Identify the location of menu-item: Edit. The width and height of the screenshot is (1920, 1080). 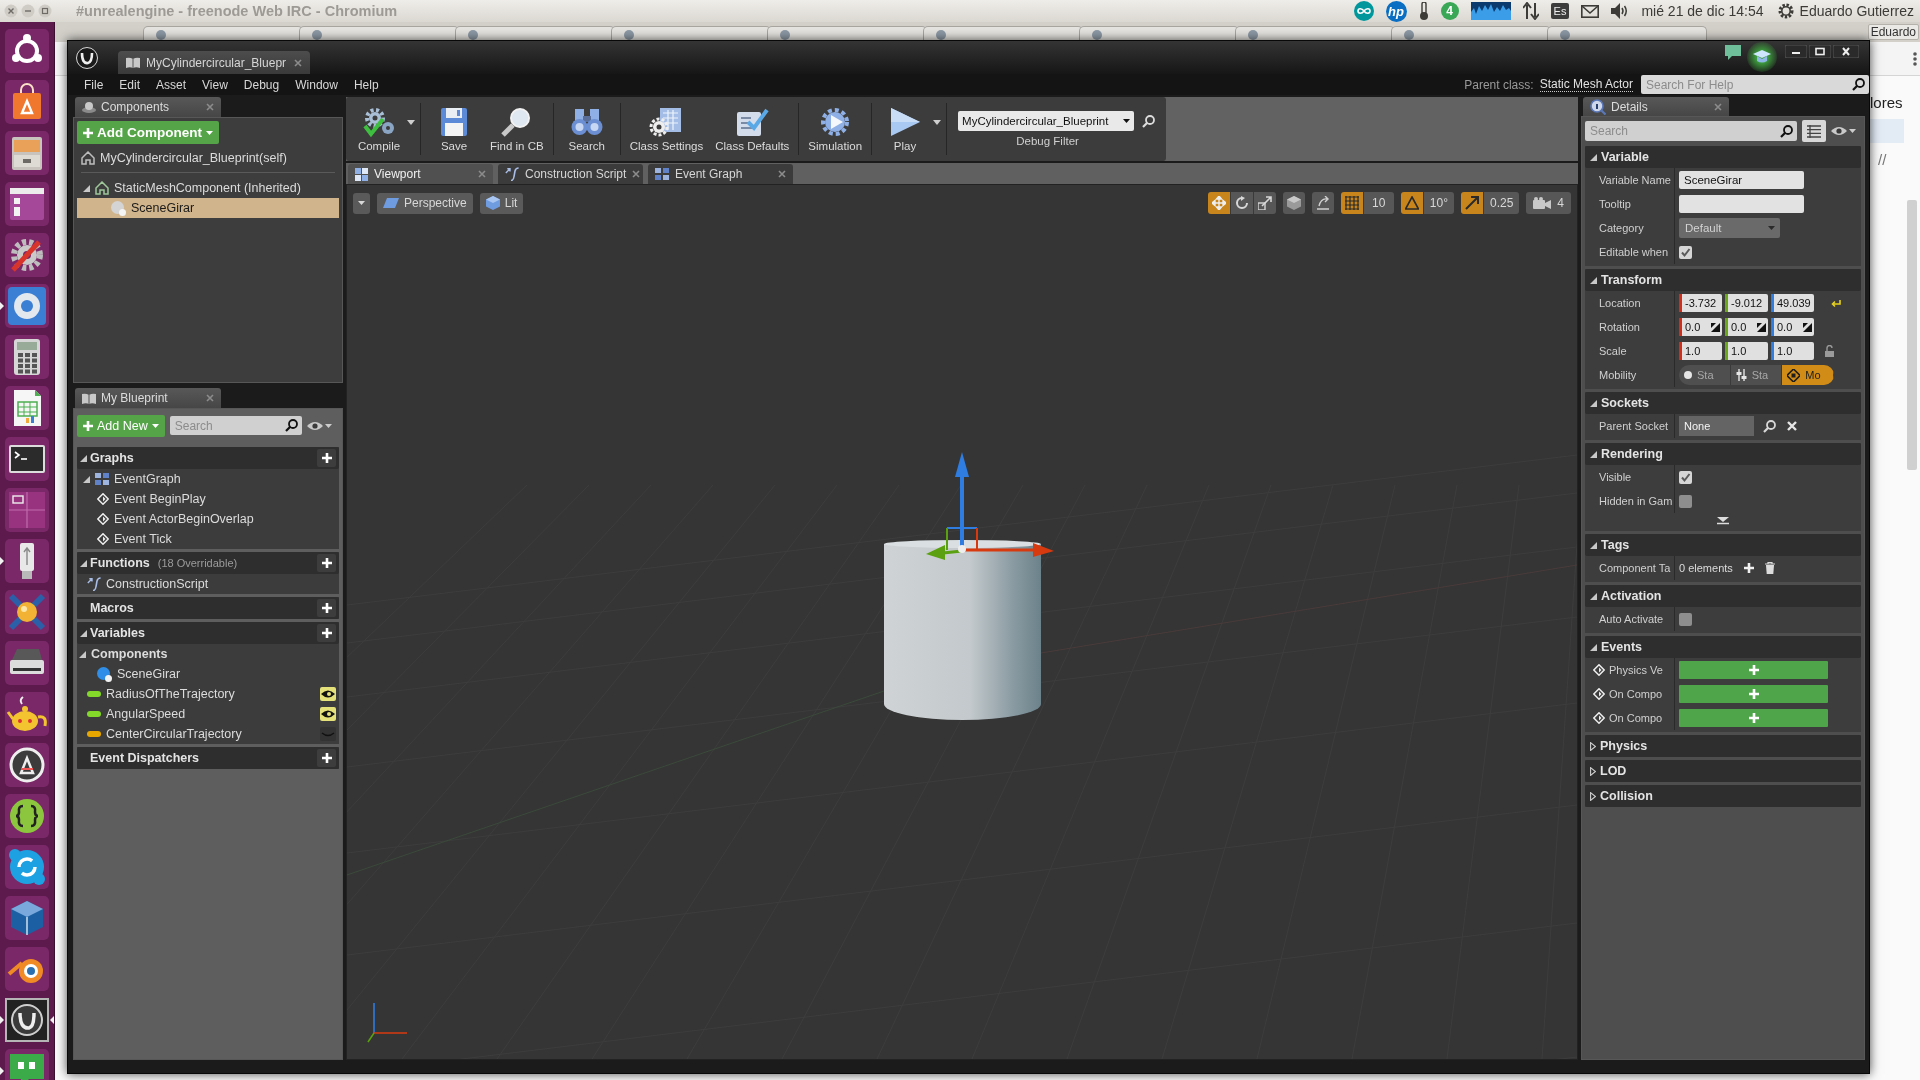
(130, 84).